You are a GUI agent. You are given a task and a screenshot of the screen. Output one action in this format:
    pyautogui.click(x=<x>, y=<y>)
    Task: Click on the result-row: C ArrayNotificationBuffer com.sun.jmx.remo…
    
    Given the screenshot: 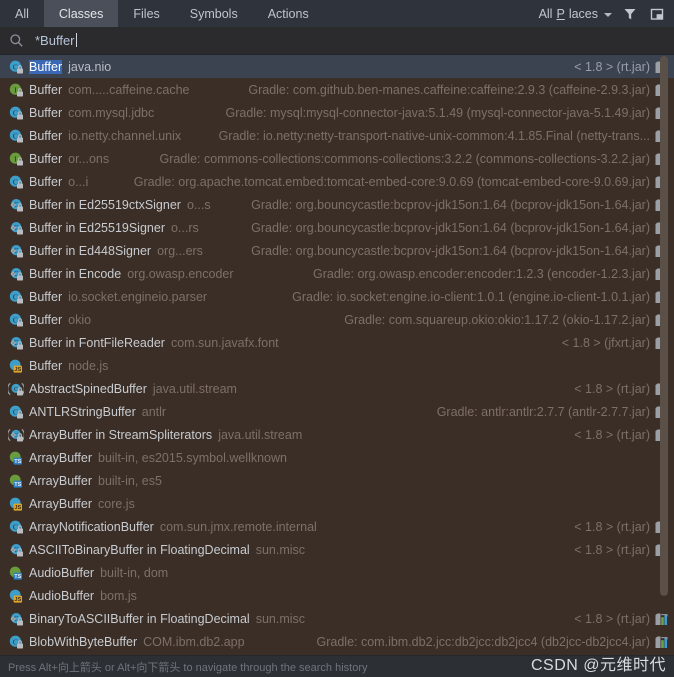 What is the action you would take?
    pyautogui.click(x=337, y=526)
    